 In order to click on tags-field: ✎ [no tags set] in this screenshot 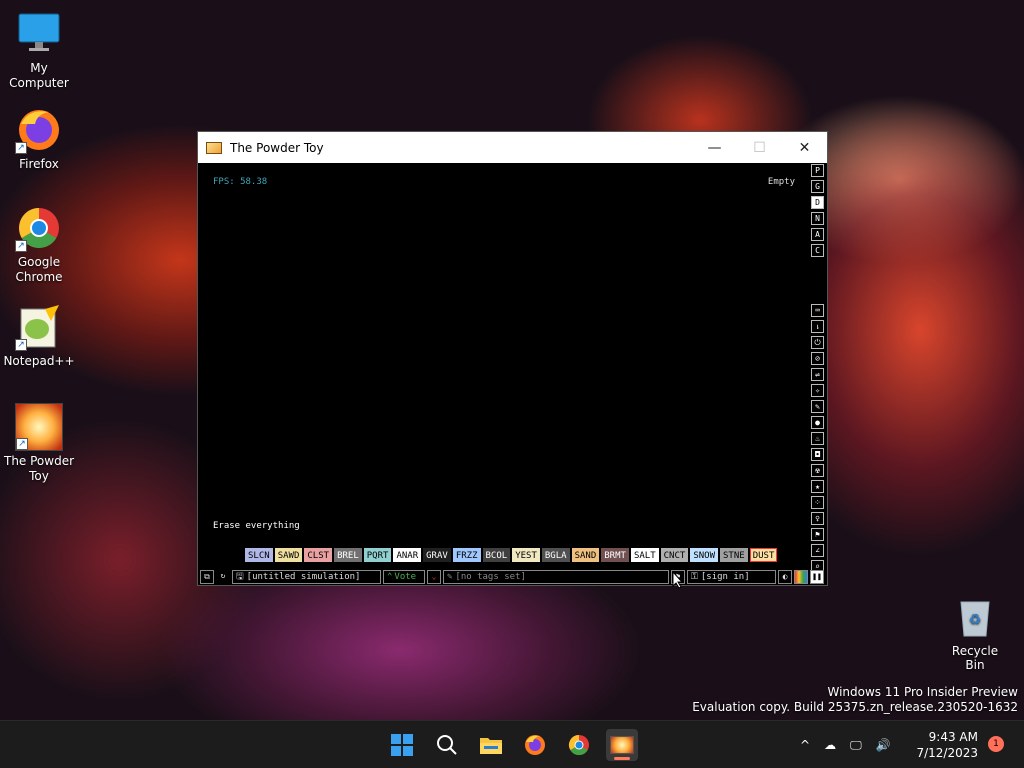, I will do `click(556, 577)`.